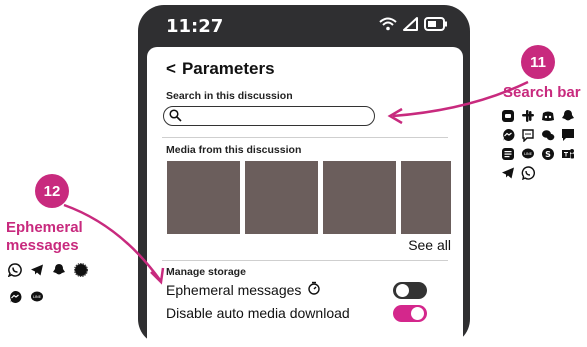  Describe the element at coordinates (527, 172) in the screenshot. I see `viber-icon` at that location.